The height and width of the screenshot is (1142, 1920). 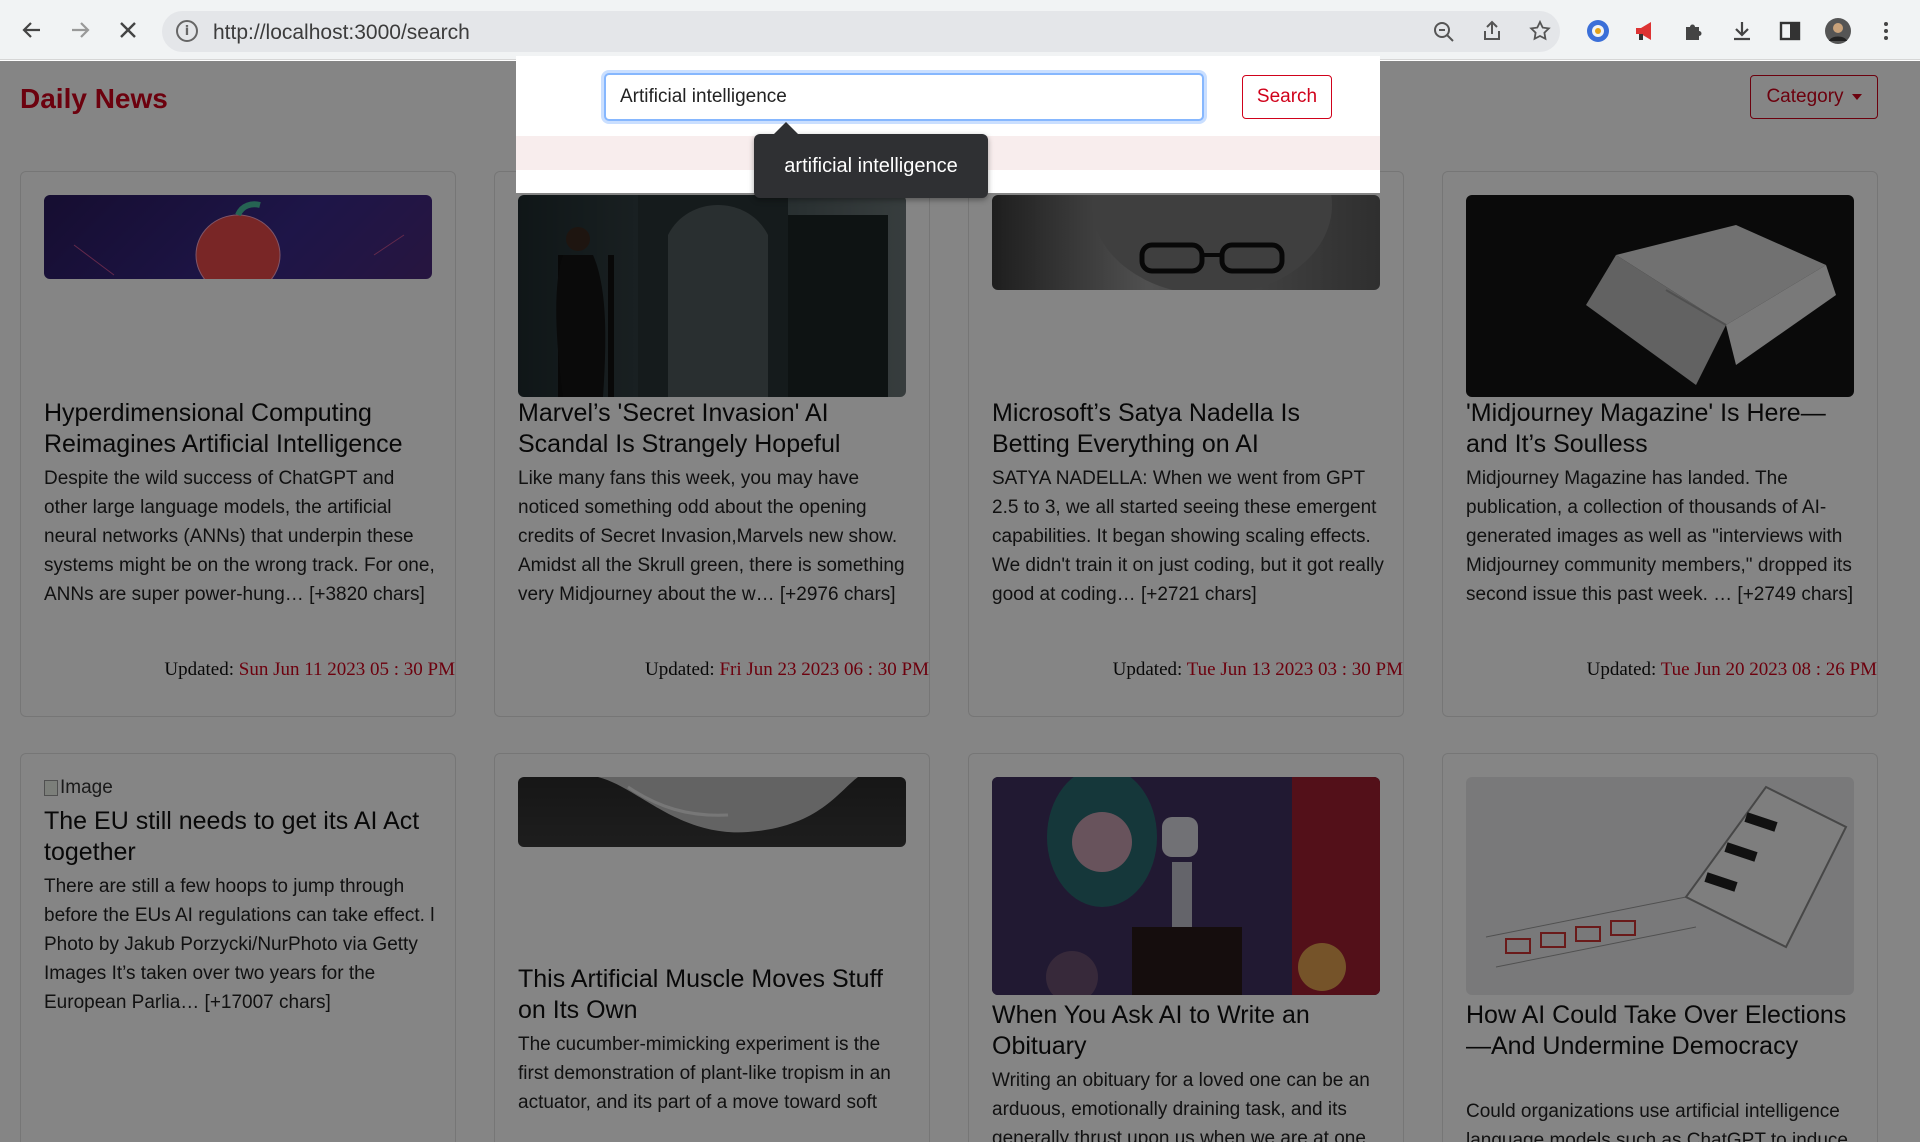 What do you see at coordinates (904, 97) in the screenshot?
I see `search-input` at bounding box center [904, 97].